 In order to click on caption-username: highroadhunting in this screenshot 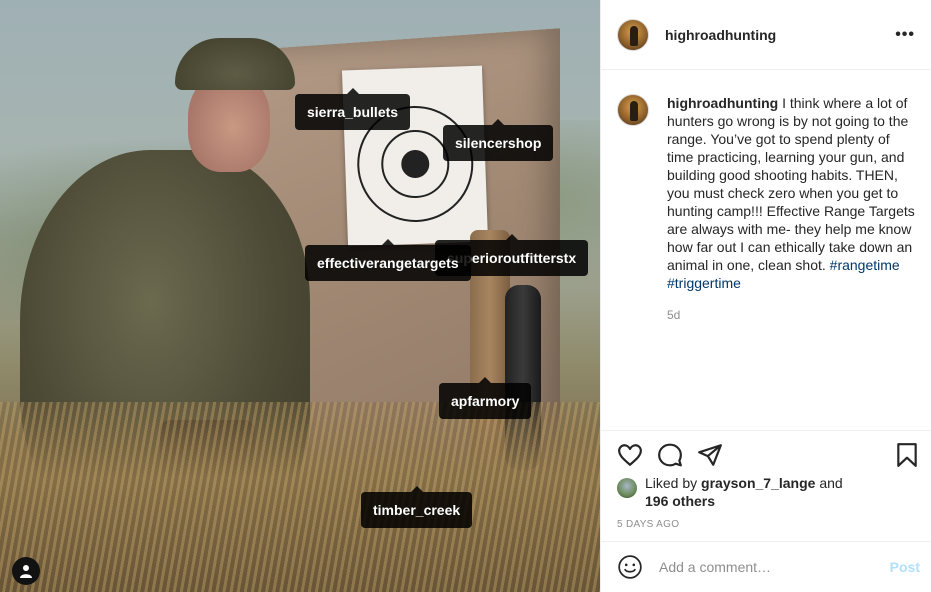, I will do `click(722, 103)`.